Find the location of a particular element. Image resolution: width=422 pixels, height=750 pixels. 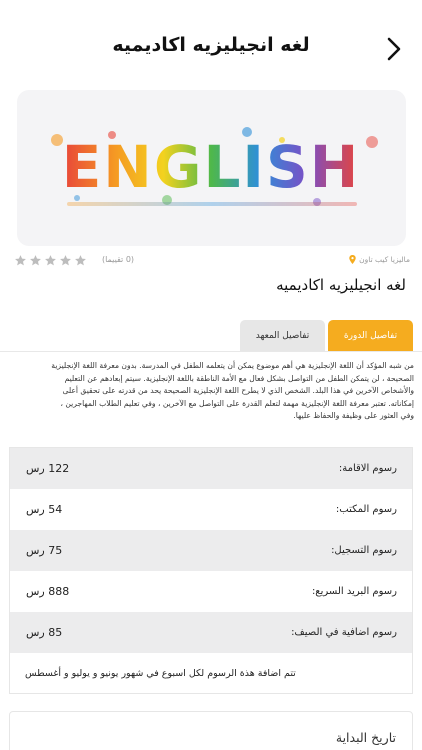

description-line: وفي العثور على وظيفة والحفاظ عليها. is located at coordinates (353, 415).